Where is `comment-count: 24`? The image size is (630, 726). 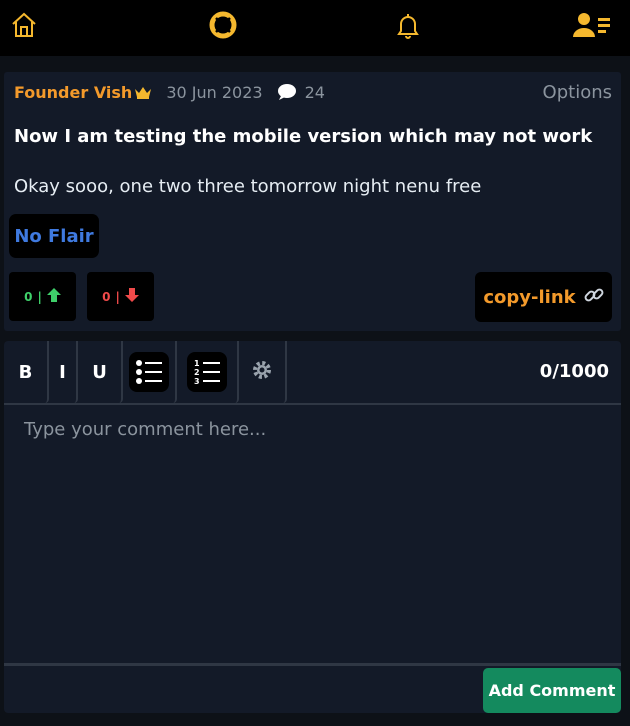
comment-count: 24 is located at coordinates (314, 92).